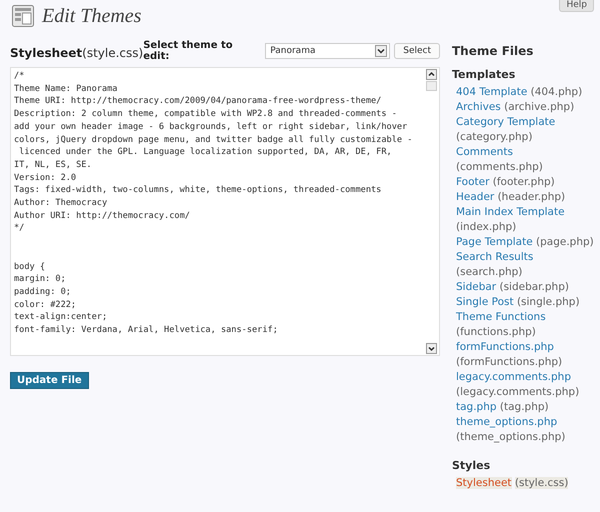 This screenshot has width=600, height=512. I want to click on file-link: Search Results, so click(495, 257).